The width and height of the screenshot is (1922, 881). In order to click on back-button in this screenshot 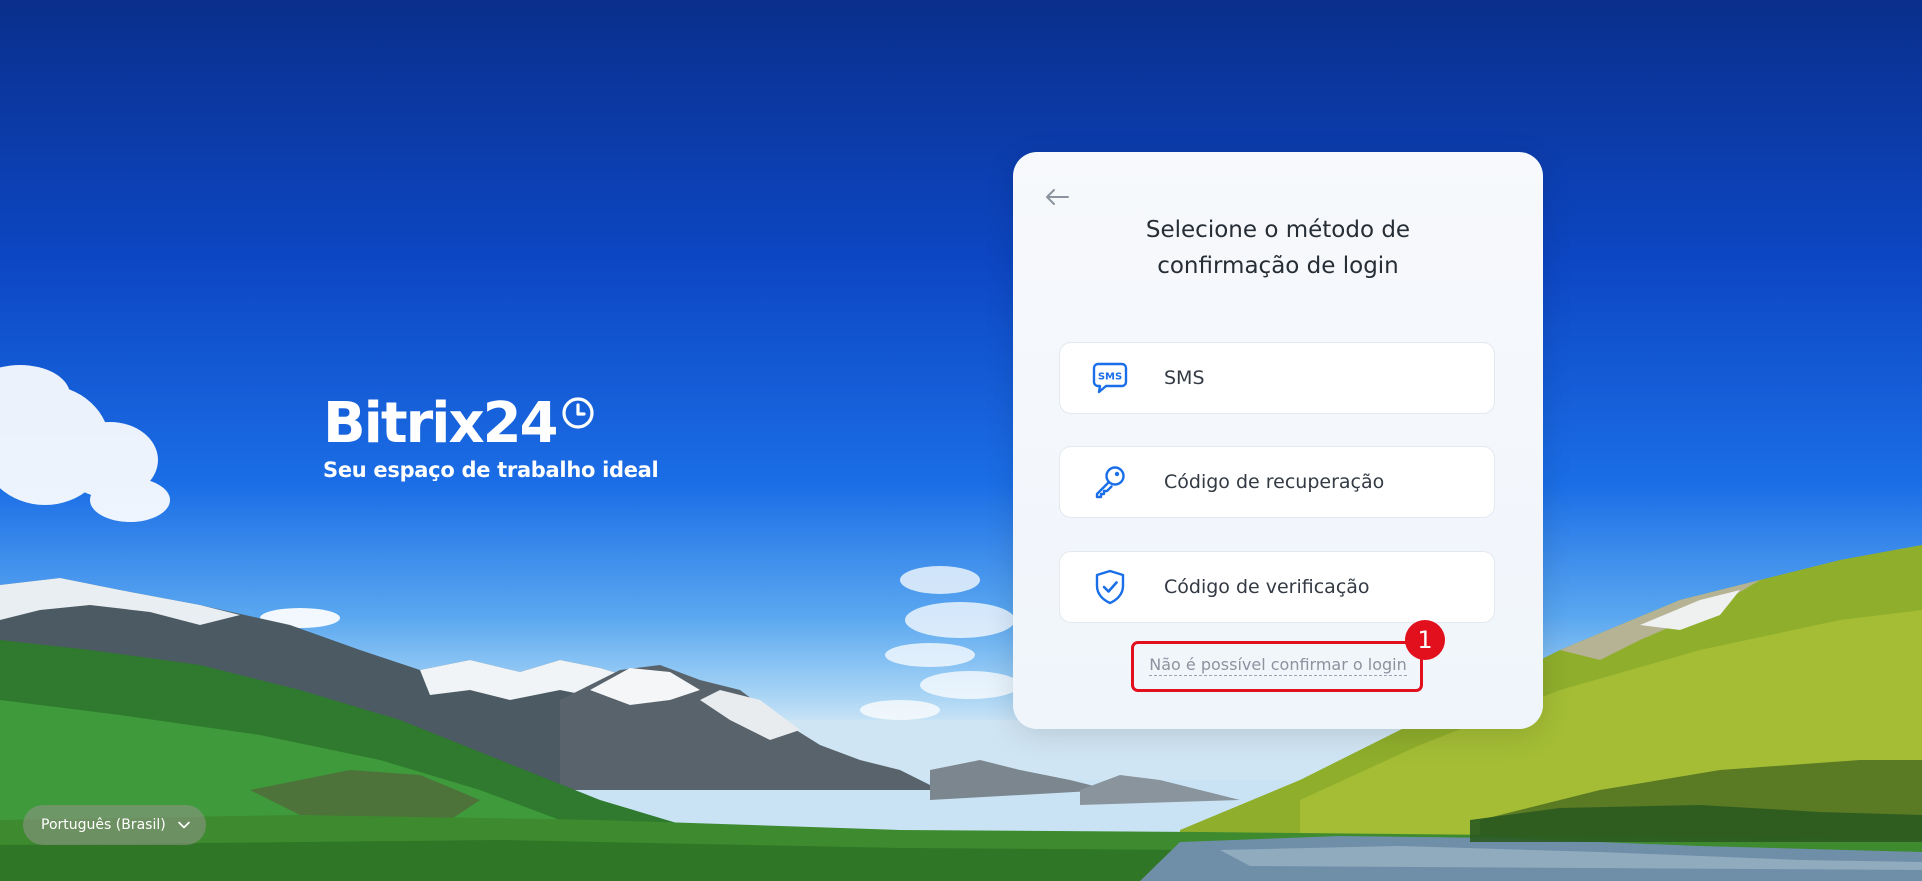, I will do `click(1057, 197)`.